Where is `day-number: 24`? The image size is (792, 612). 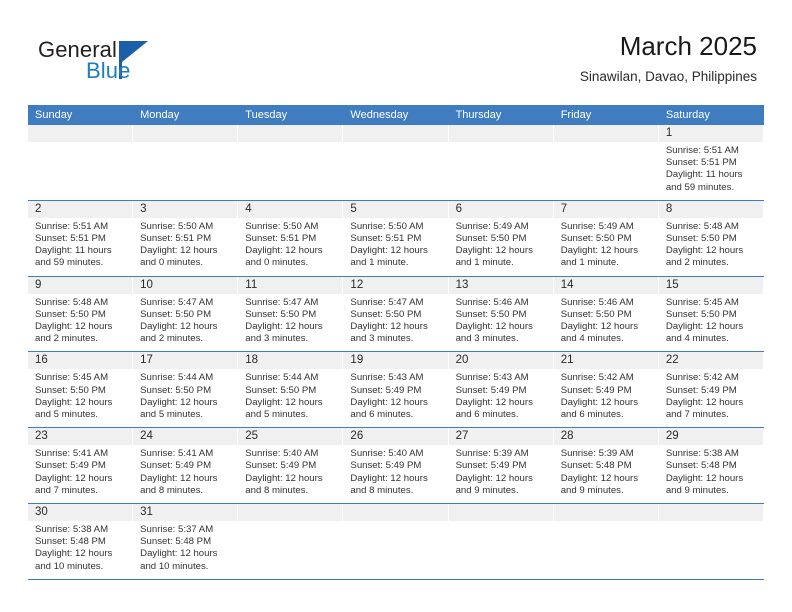 day-number: 24 is located at coordinates (146, 436).